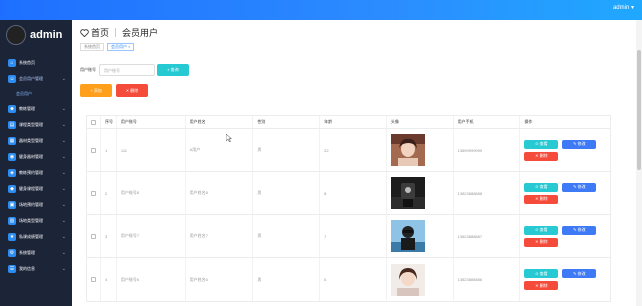 The height and width of the screenshot is (306, 642). What do you see at coordinates (31, 78) in the screenshot?
I see `sidebar-item-label: 会员用户管理` at bounding box center [31, 78].